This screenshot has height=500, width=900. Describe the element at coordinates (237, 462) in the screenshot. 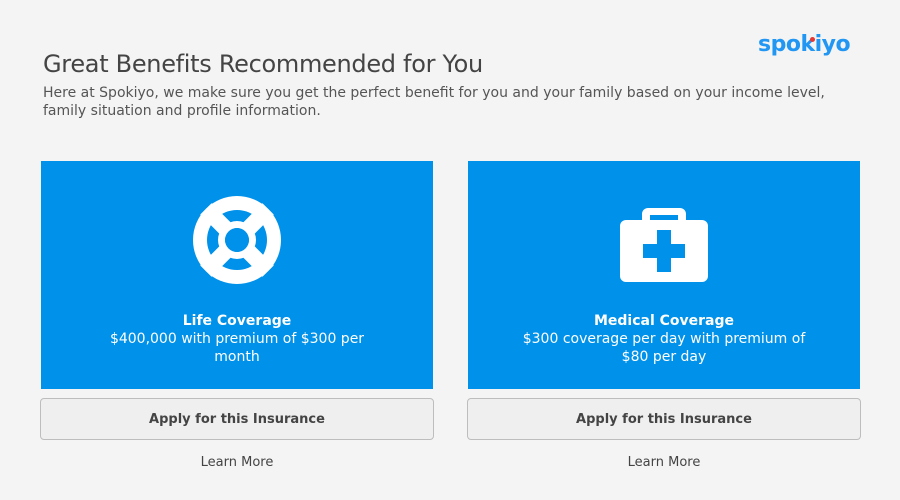

I see `learn-more-life-link: Learn More` at that location.